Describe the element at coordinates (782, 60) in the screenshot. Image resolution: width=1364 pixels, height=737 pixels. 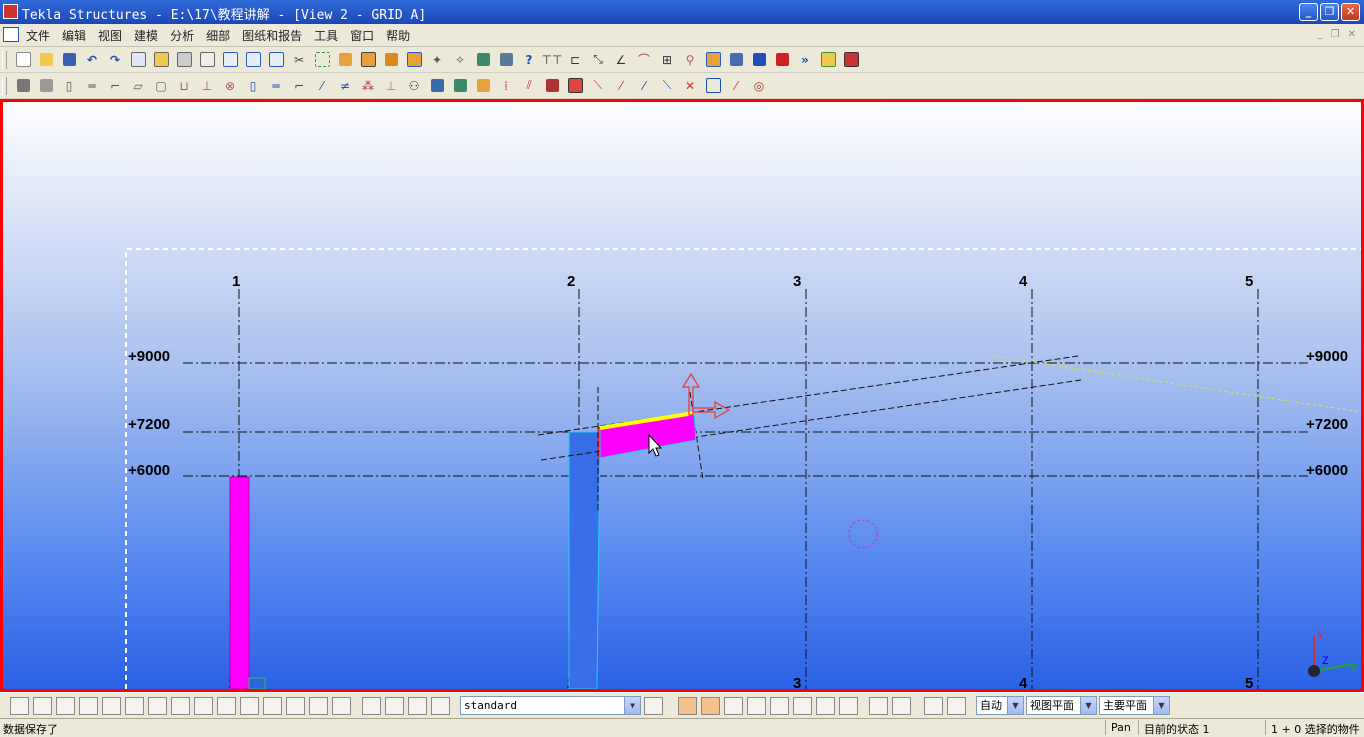
I see `drawing-list-icon` at that location.